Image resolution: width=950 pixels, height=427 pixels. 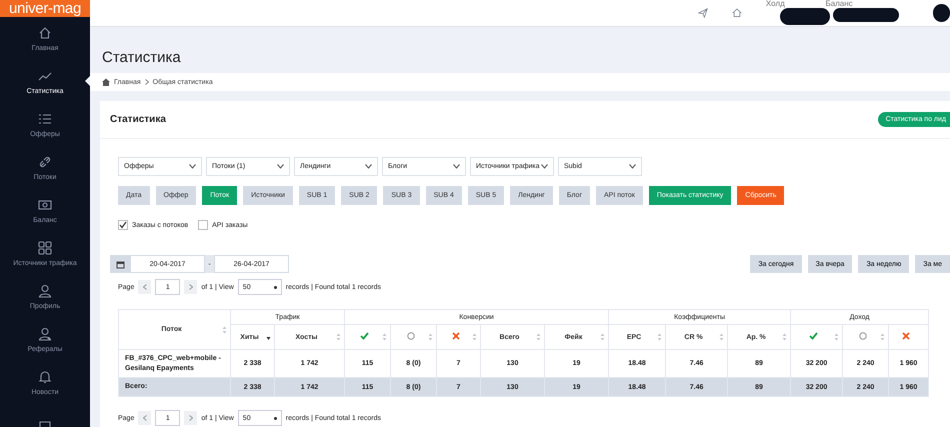 What do you see at coordinates (45, 291) in the screenshot?
I see `user-icon` at bounding box center [45, 291].